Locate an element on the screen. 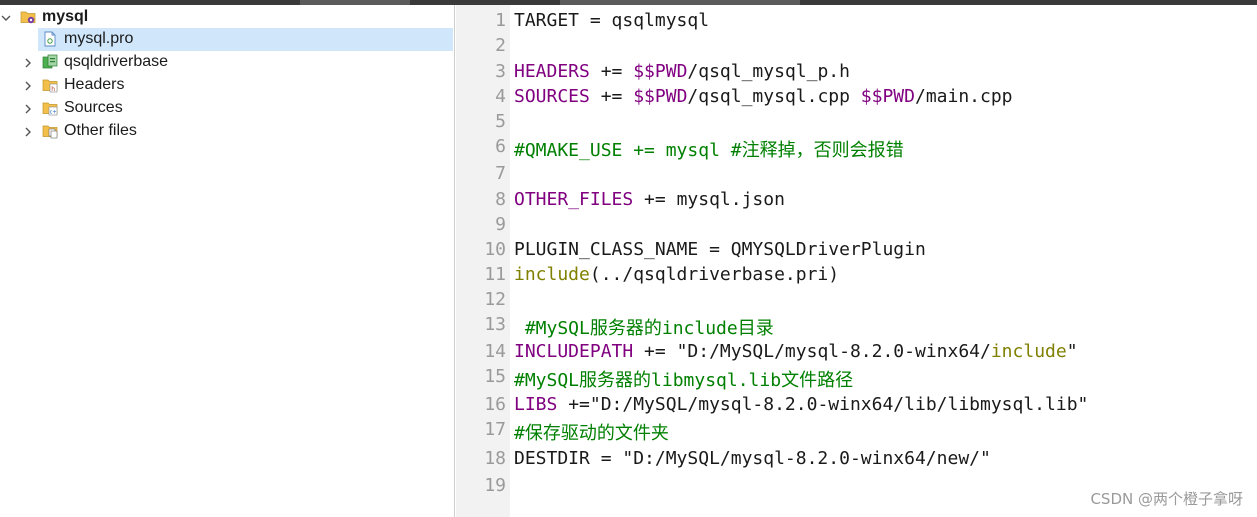 This screenshot has height=517, width=1257. code-line: #MySQL服务器的libmysql.lib文件路径 is located at coordinates (683, 379).